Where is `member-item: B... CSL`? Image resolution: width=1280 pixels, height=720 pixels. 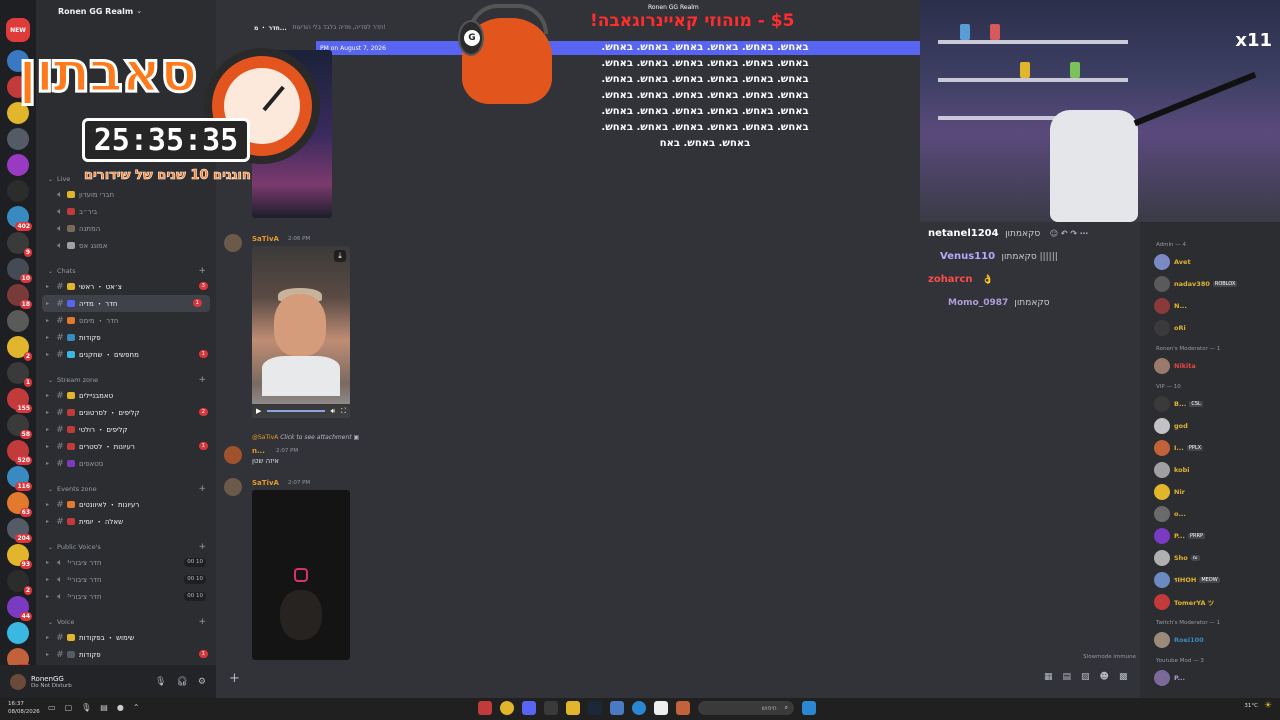
member-item: B... CSL is located at coordinates (1178, 404).